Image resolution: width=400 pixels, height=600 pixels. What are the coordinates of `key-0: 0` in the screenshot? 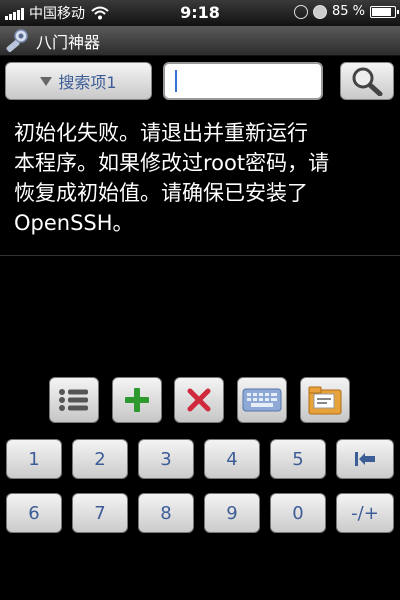 It's located at (298, 513).